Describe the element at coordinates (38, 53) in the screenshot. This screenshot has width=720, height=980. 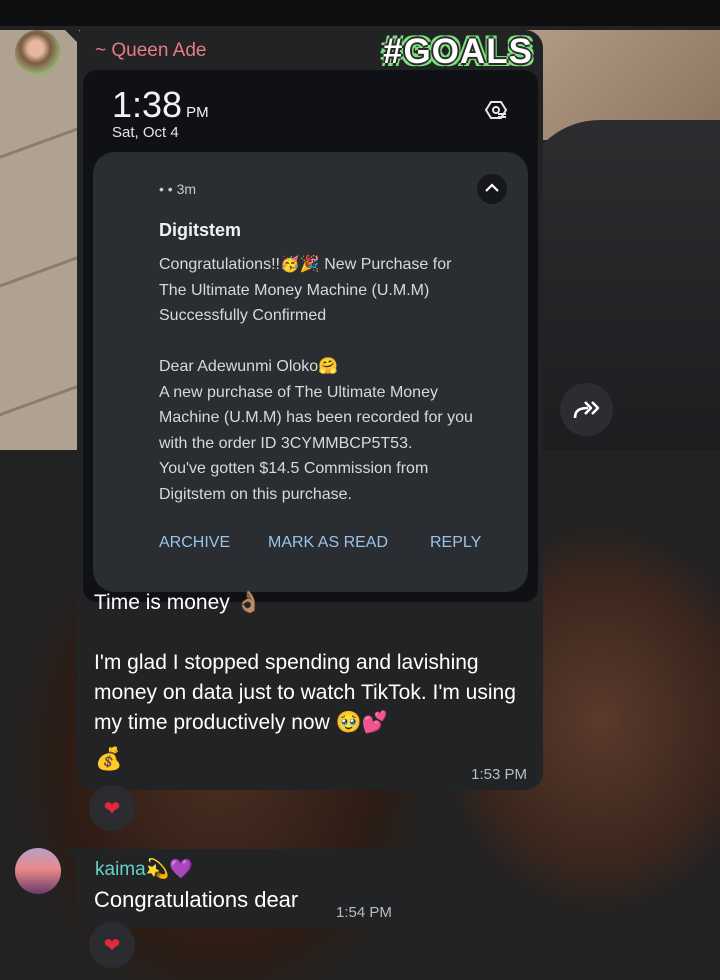
I see `avatar-queen-ade` at that location.